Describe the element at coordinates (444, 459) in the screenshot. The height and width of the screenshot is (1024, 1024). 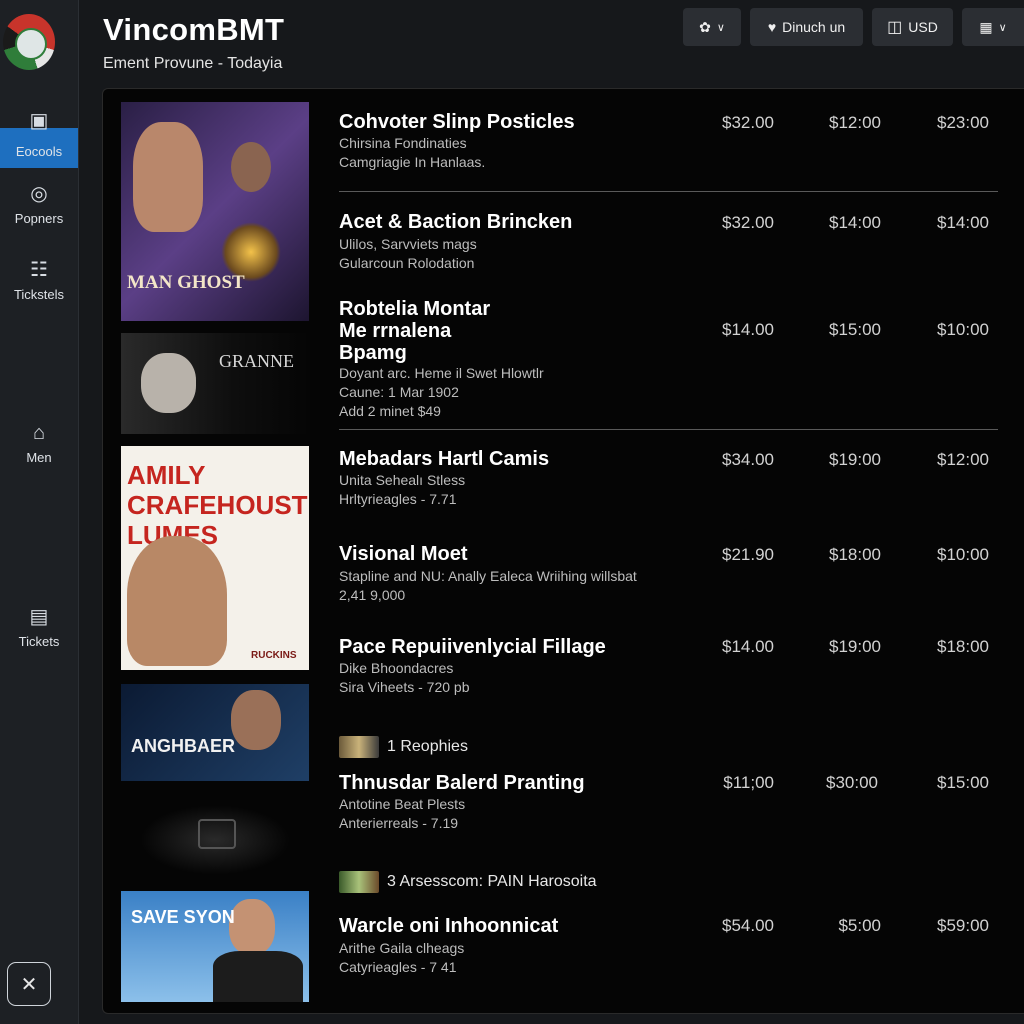
I see `listing-title: Mebadars Hartl Camis` at that location.